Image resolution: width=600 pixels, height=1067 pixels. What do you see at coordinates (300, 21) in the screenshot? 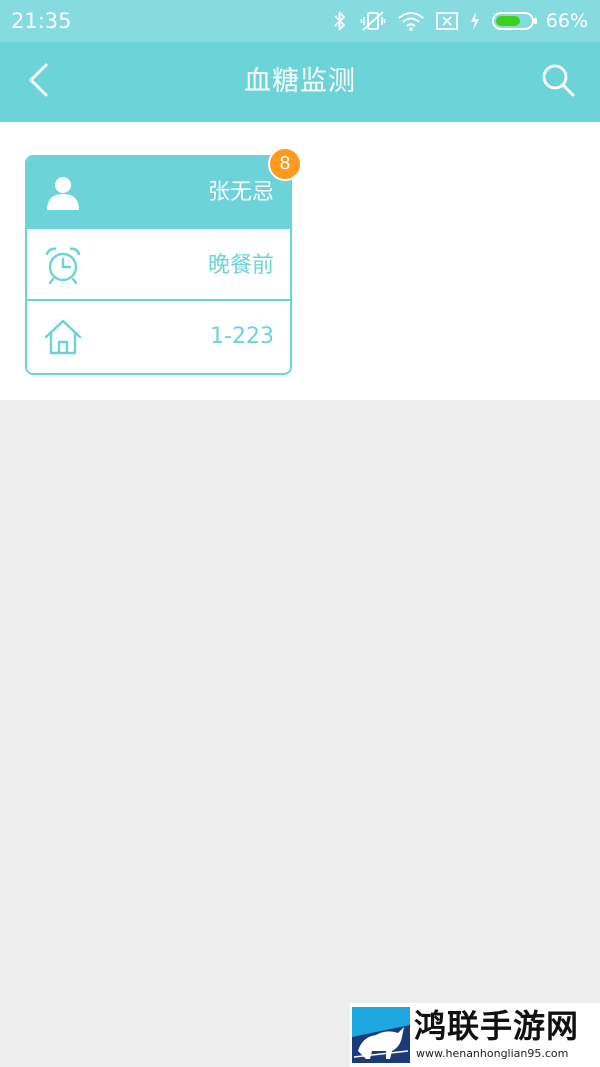
I see `status-bar: 21:35 66%` at bounding box center [300, 21].